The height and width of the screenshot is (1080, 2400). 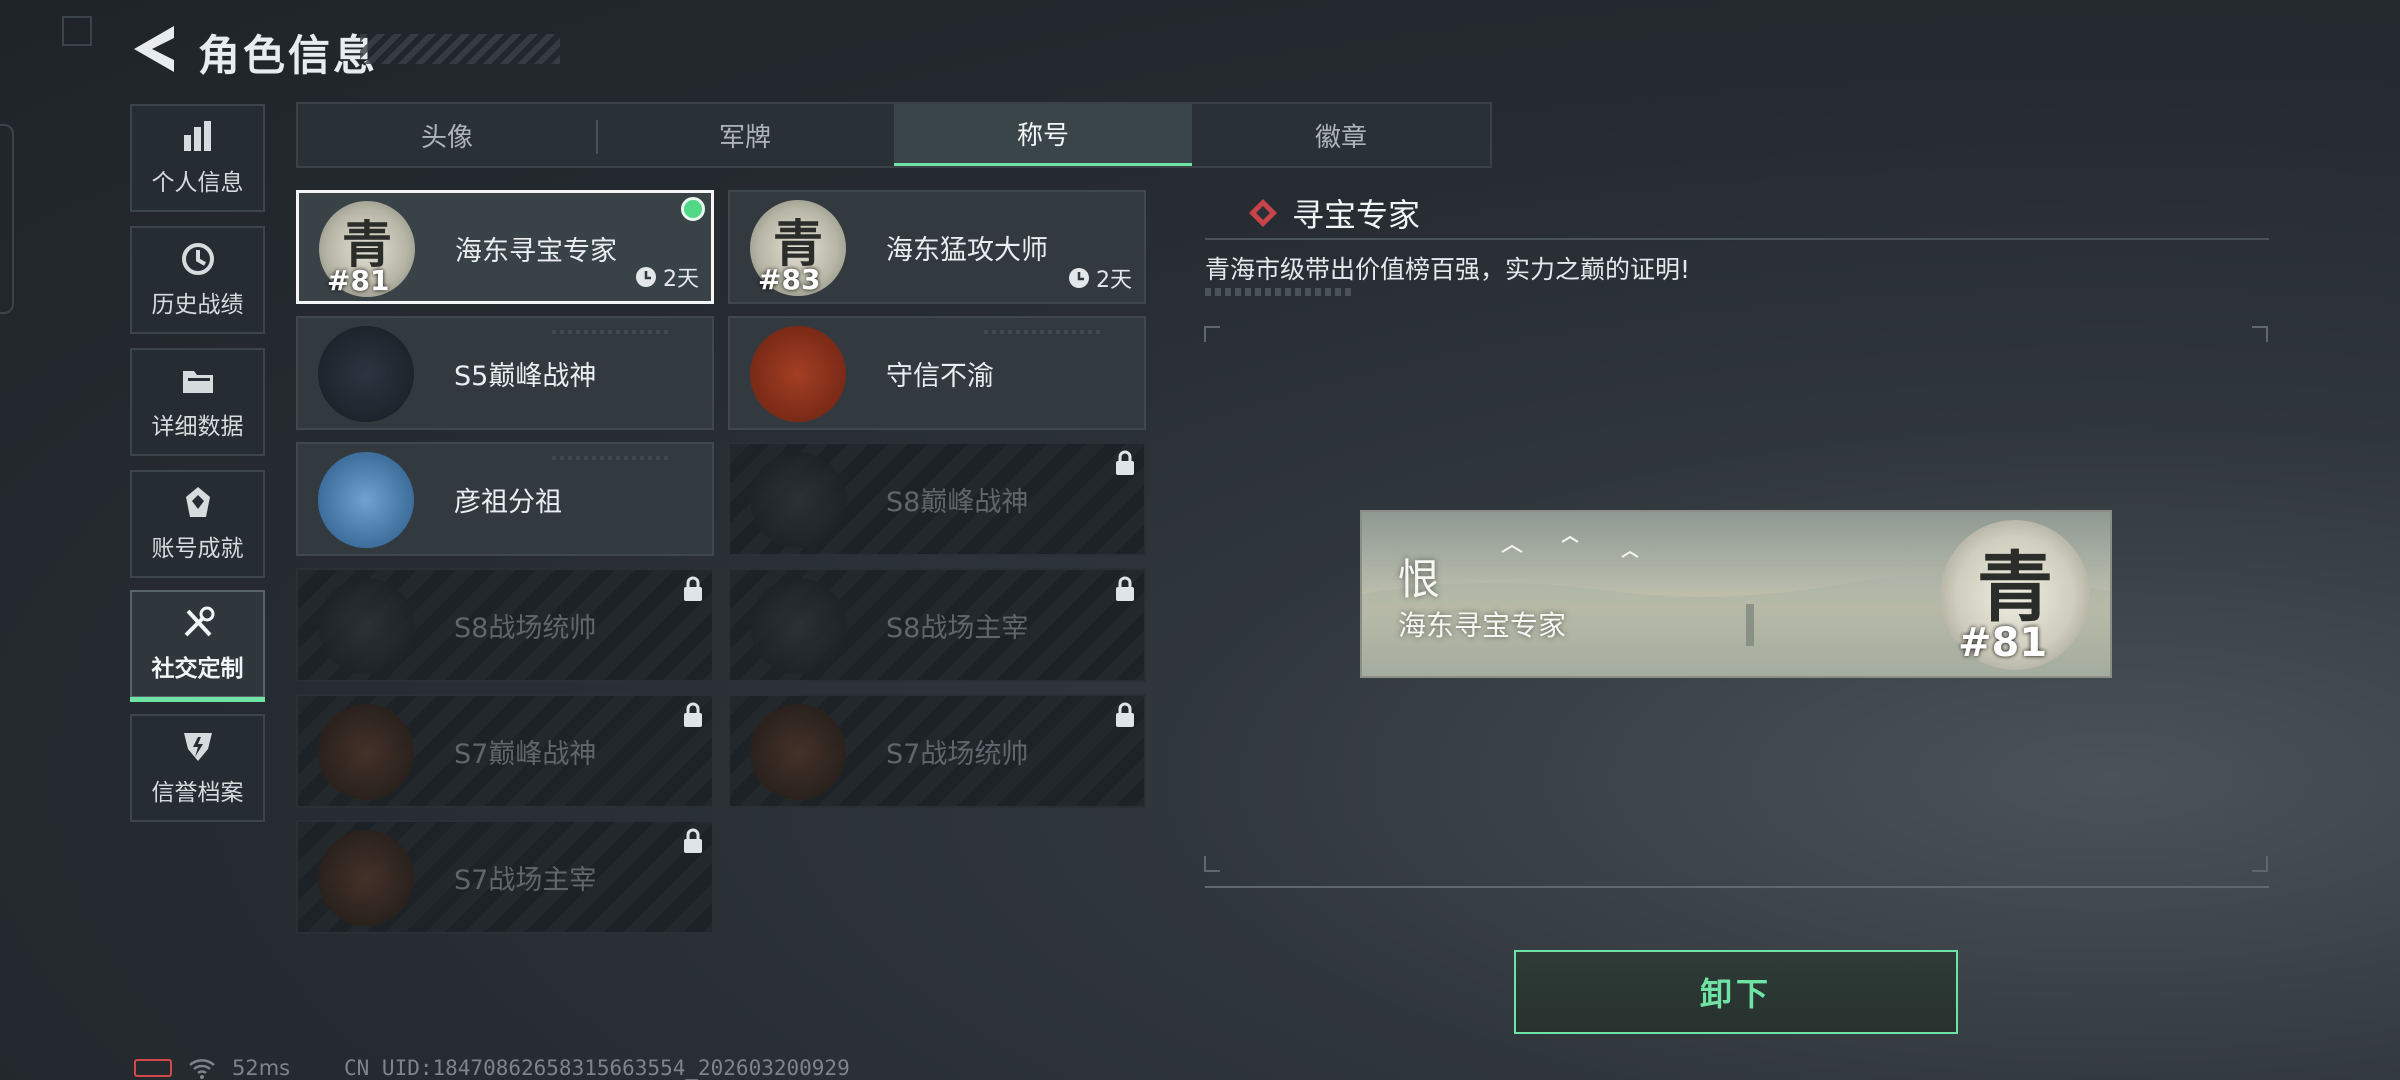 What do you see at coordinates (153, 49) in the screenshot?
I see `back-arrow-icon` at bounding box center [153, 49].